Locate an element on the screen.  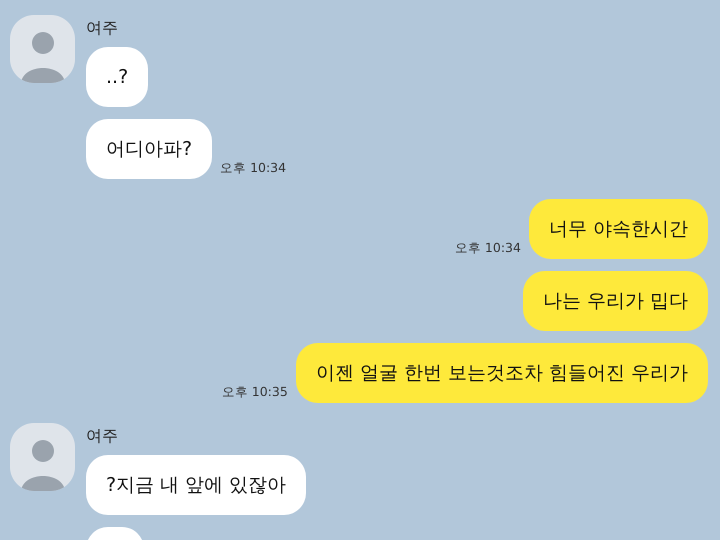
message-bubble: 너무 야속한시간 is located at coordinates (618, 229).